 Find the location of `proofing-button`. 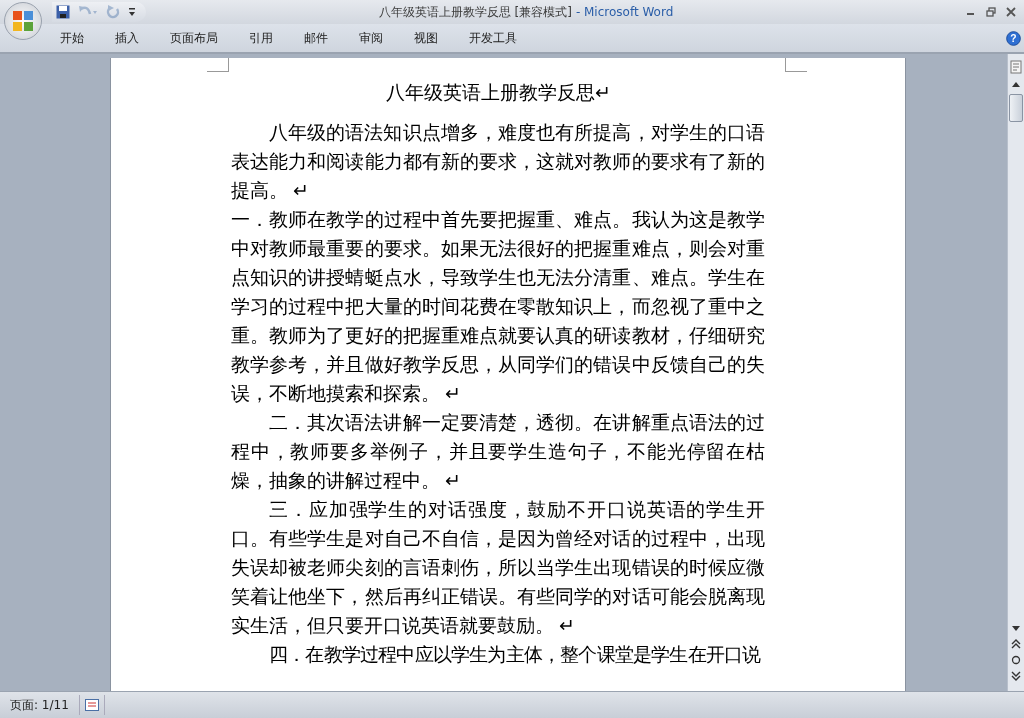

proofing-button is located at coordinates (91, 705).